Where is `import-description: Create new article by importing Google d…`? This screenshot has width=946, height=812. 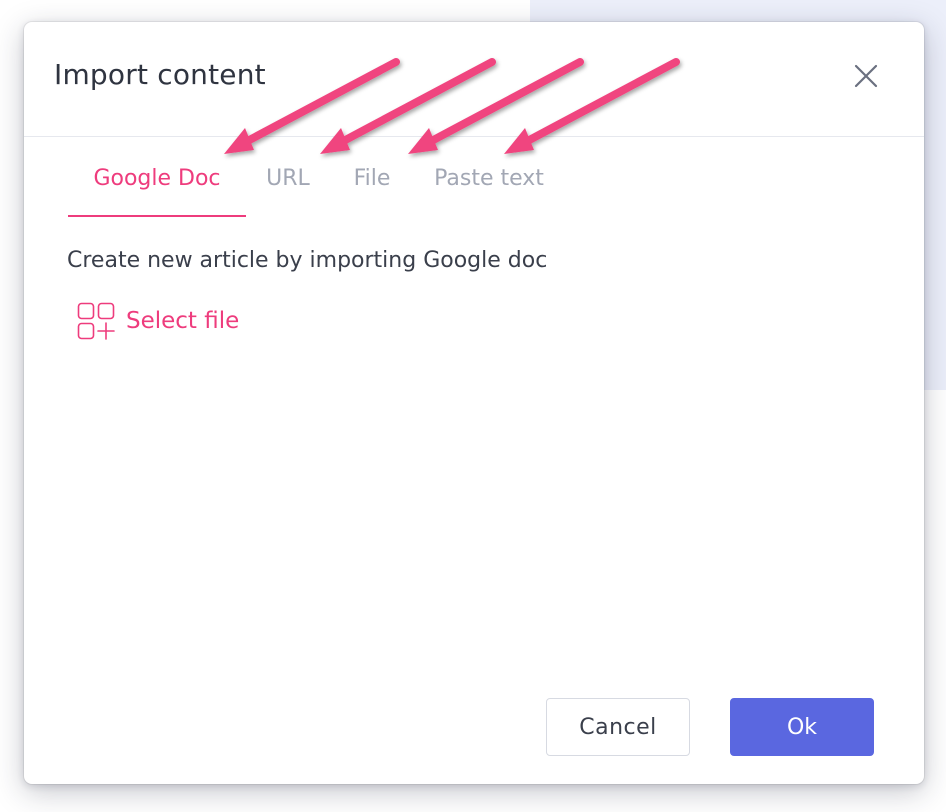
import-description: Create new article by importing Google d… is located at coordinates (307, 260).